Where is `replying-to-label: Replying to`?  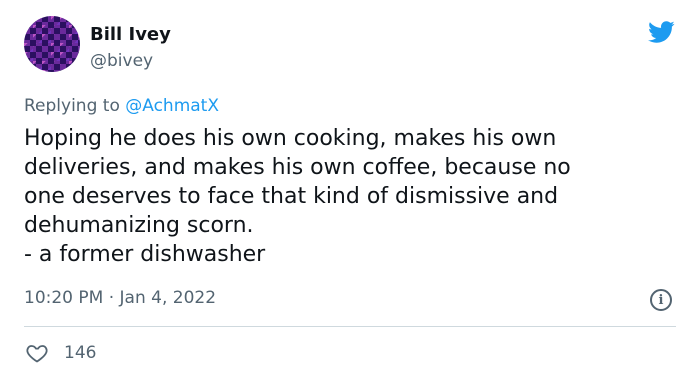 replying-to-label: Replying to is located at coordinates (72, 106).